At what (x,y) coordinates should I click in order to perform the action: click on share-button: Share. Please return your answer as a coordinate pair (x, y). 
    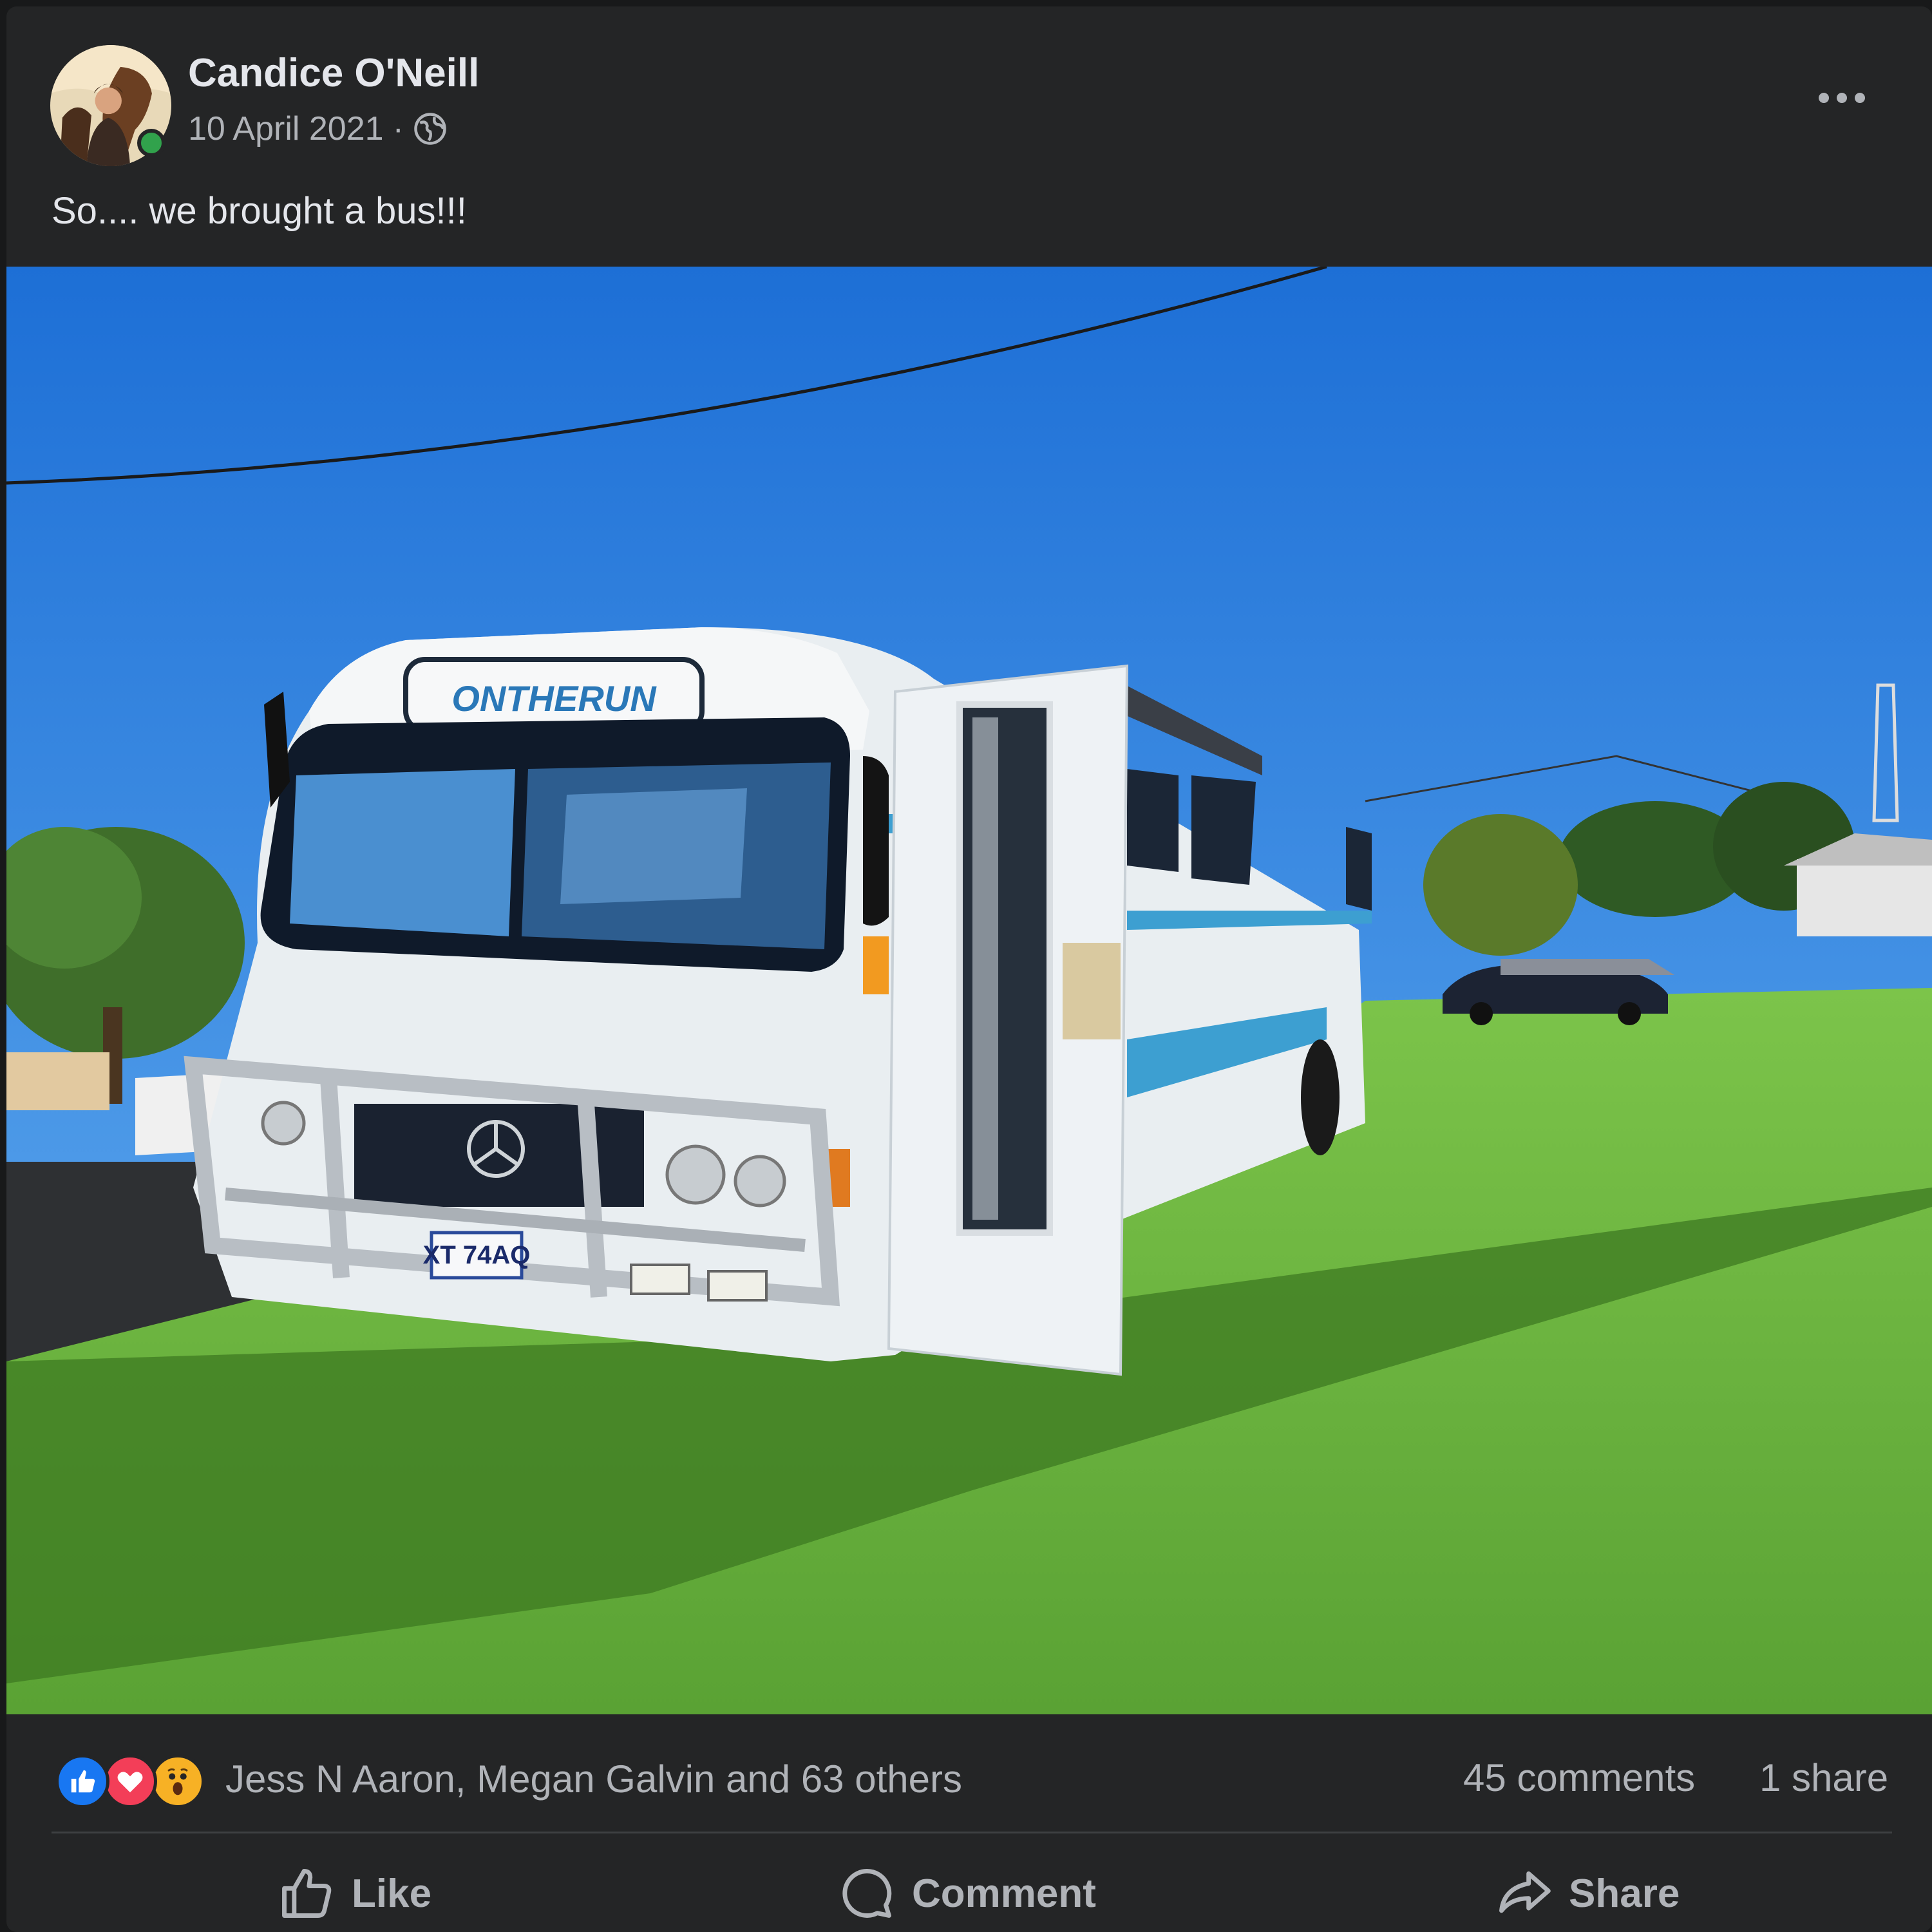
    Looking at the image, I should click on (1587, 1894).